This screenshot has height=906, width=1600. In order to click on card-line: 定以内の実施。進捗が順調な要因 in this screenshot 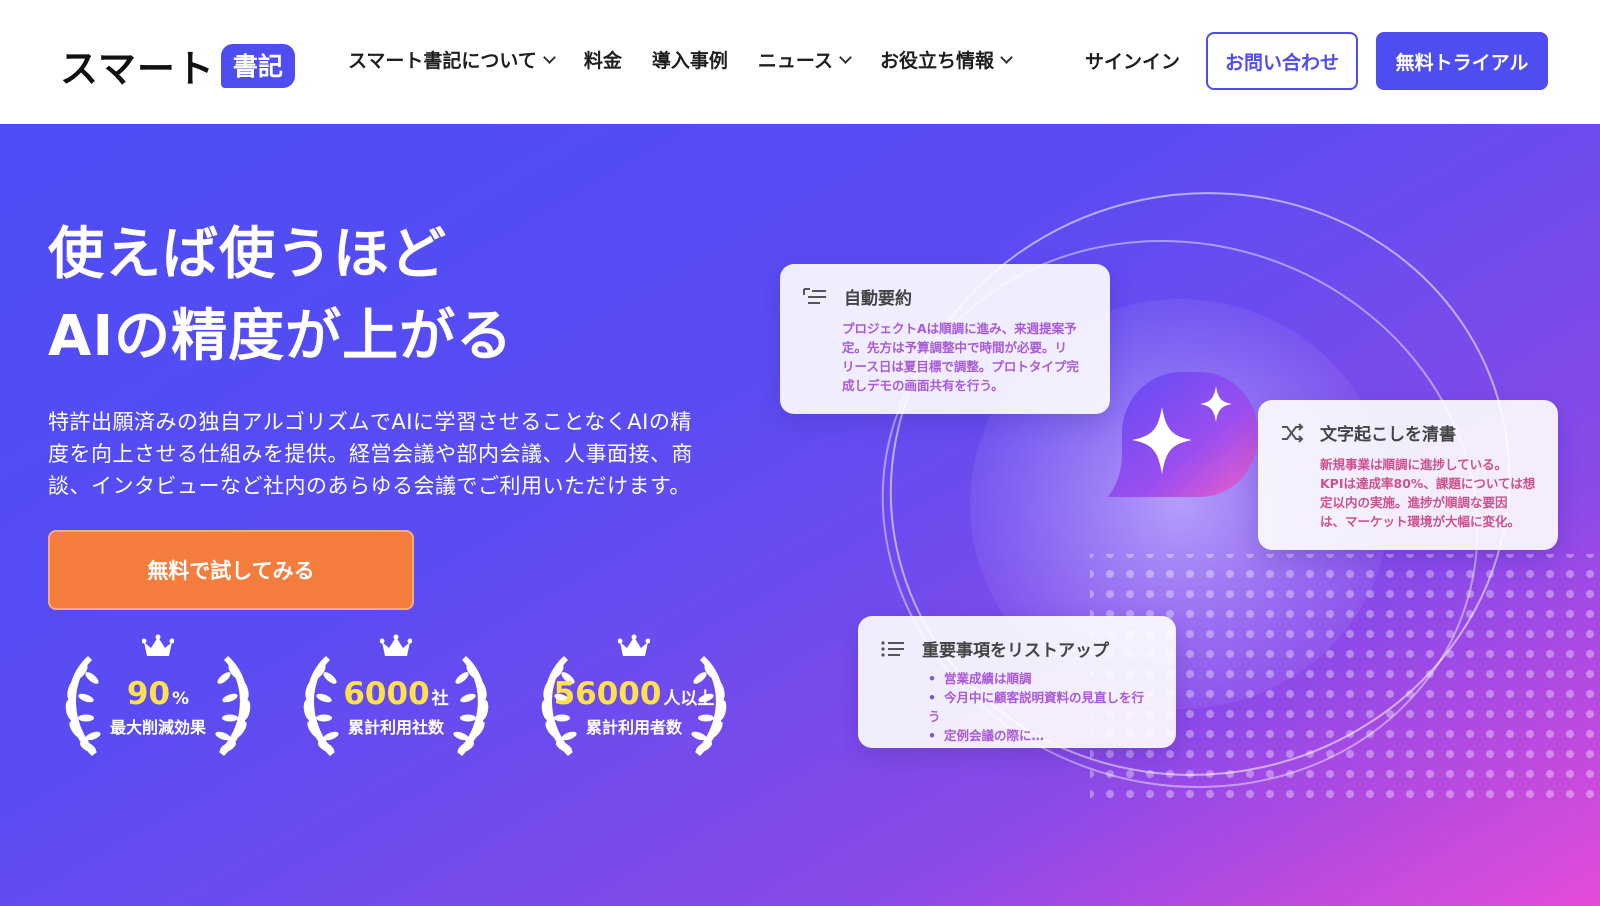, I will do `click(1414, 502)`.